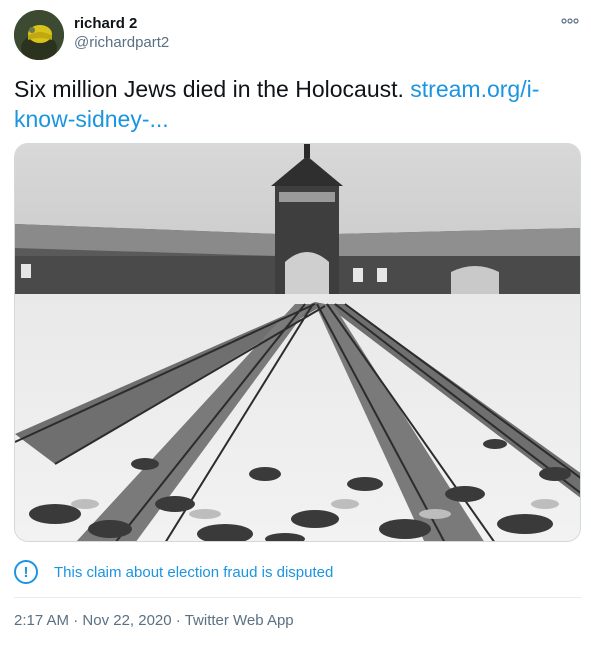  What do you see at coordinates (121, 23) in the screenshot?
I see `author-name: richard 2` at bounding box center [121, 23].